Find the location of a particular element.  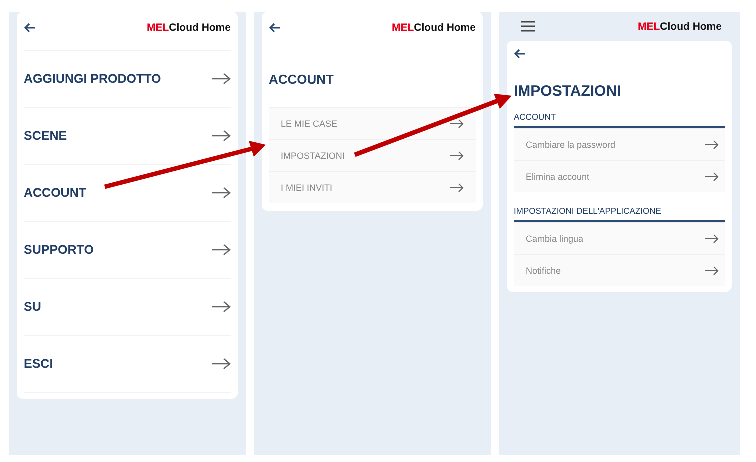

menu-item: AGGIUNGI PRODOTTO is located at coordinates (127, 79).